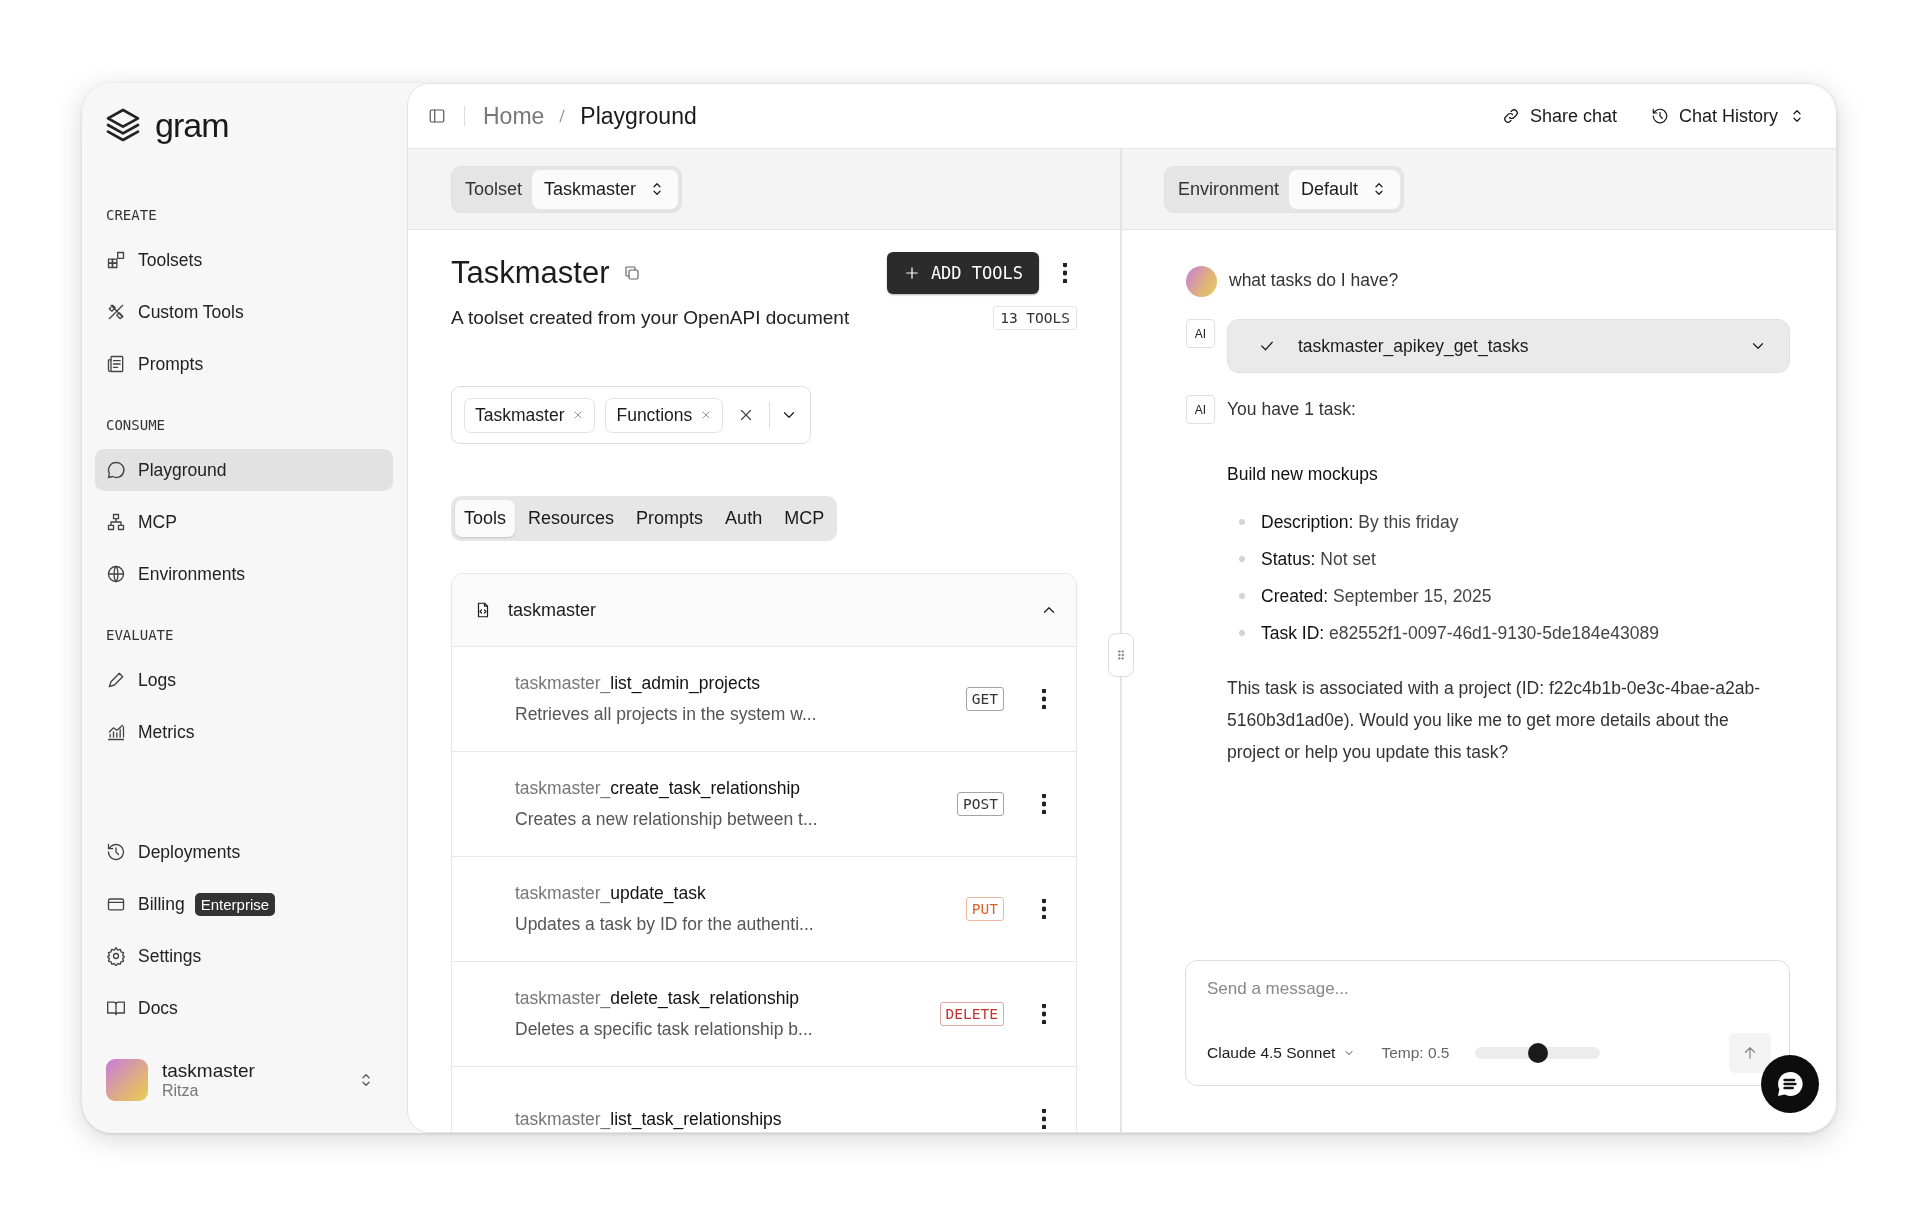  Describe the element at coordinates (764, 699) in the screenshot. I see `tool-row: taskmaster_list_admin_projects Retrieves all projects in the system w... GET` at that location.